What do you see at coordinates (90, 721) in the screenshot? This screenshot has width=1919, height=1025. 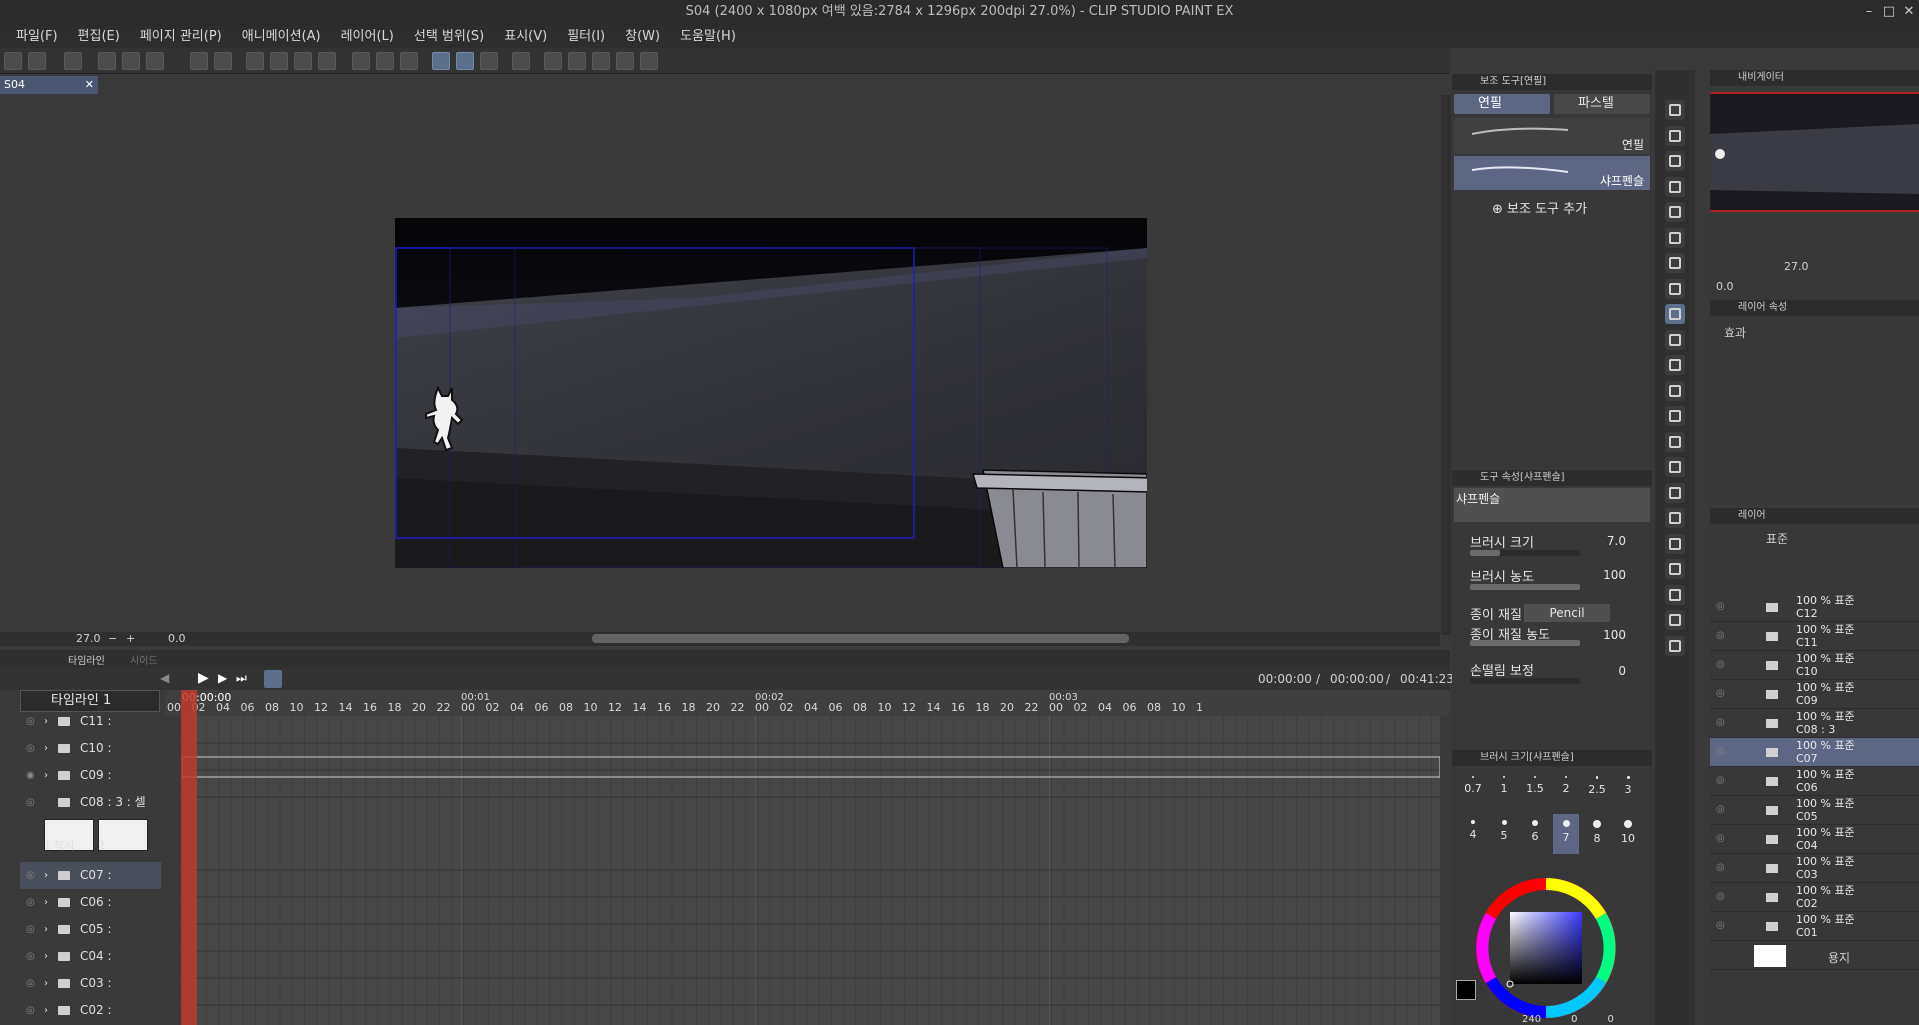 I see `timeline-track: ◎ › C11 :` at bounding box center [90, 721].